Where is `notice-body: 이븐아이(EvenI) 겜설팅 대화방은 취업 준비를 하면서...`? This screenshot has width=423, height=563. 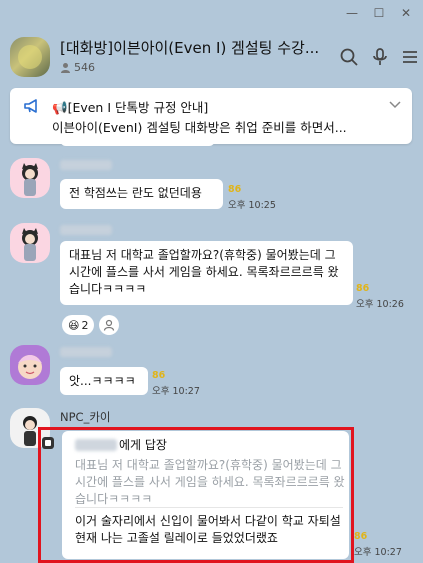
notice-body: 이븐아이(EvenI) 겜설팅 대화방은 취업 준비를 하면서... is located at coordinates (199, 127).